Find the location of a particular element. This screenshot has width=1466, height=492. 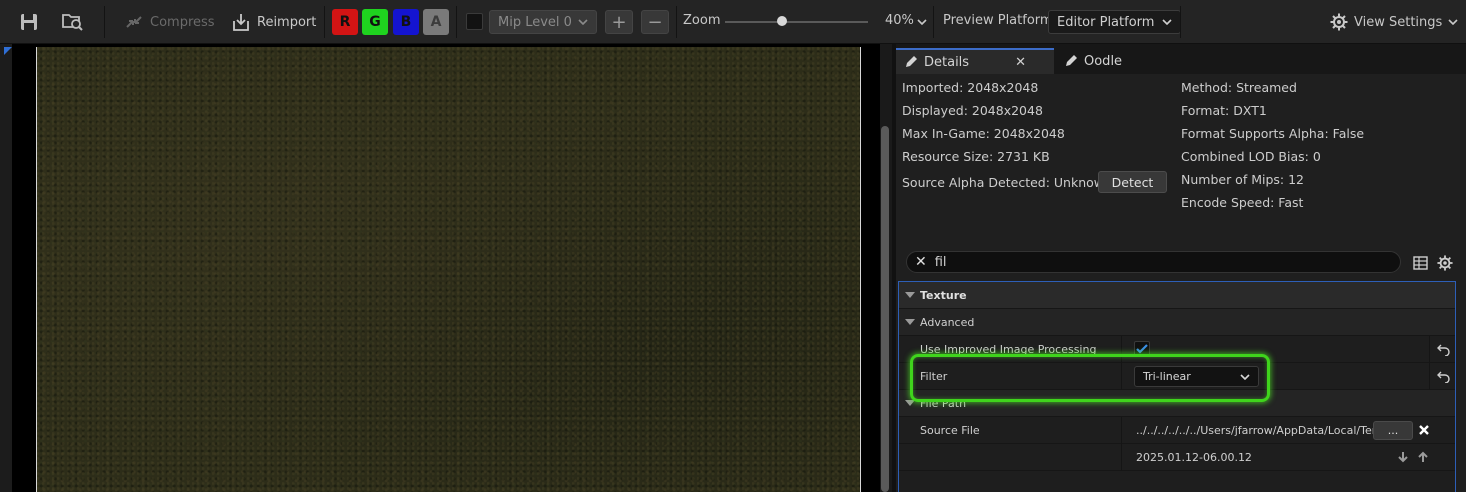

category-texture: Texture is located at coordinates (1177, 295).